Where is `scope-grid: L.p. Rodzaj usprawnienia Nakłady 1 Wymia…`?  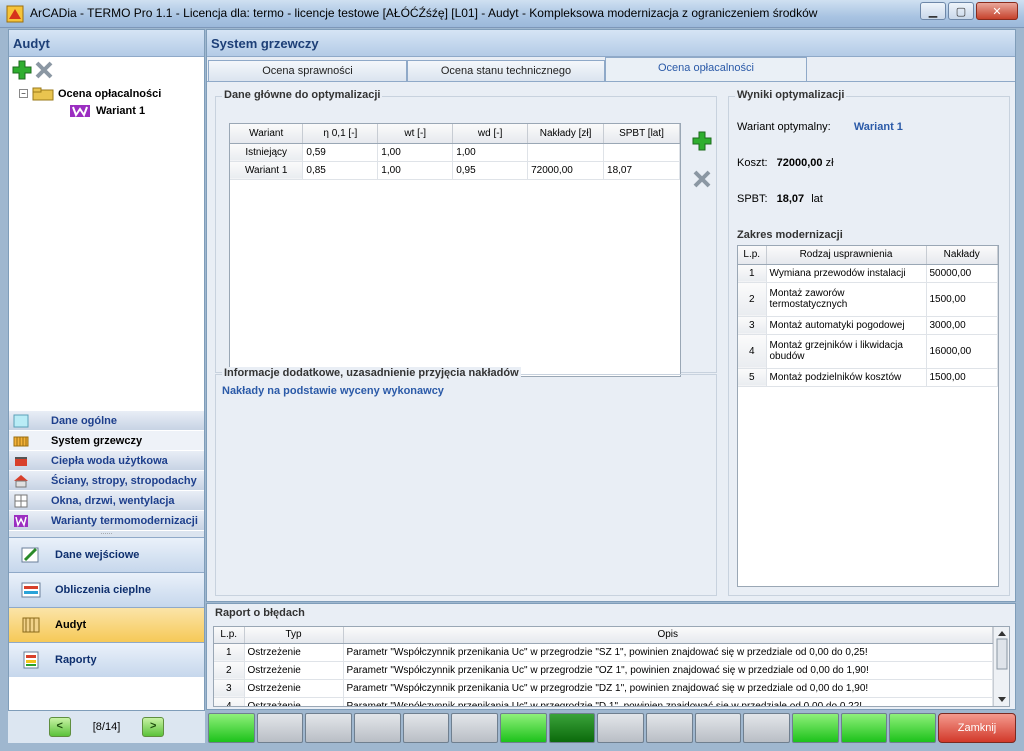
scope-grid: L.p. Rodzaj usprawnienia Nakłady 1 Wymia… is located at coordinates (868, 416).